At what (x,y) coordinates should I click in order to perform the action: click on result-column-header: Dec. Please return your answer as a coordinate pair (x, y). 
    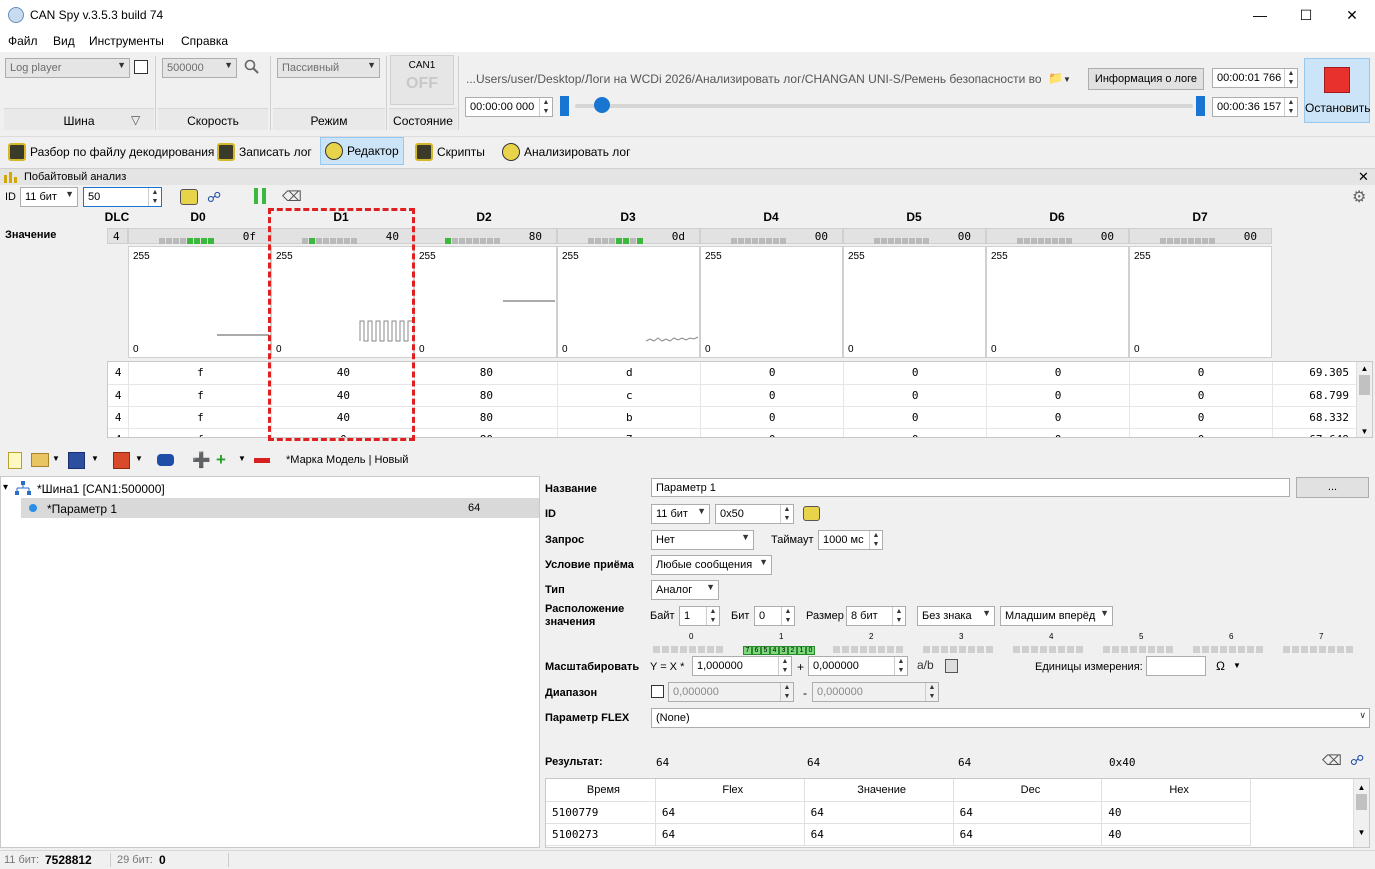
    Looking at the image, I should click on (1028, 790).